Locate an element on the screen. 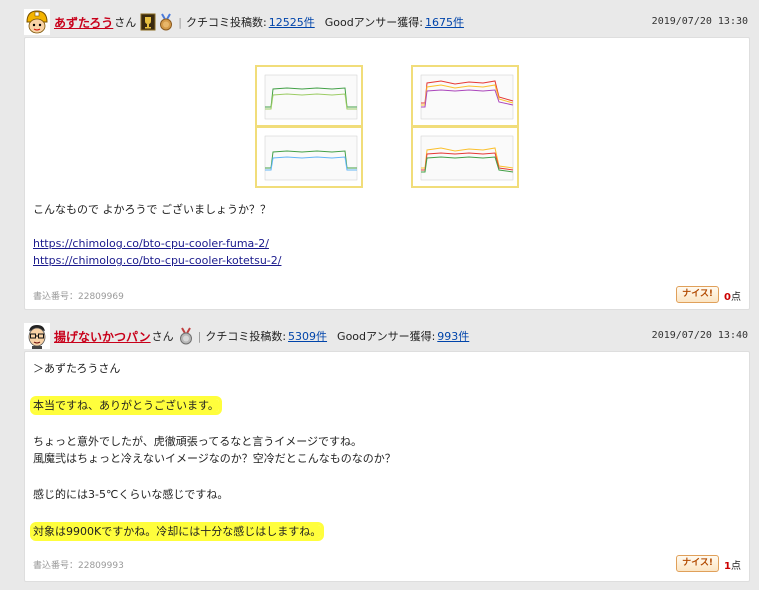 This screenshot has width=759, height=590. username-link: あずたろう is located at coordinates (83, 22).